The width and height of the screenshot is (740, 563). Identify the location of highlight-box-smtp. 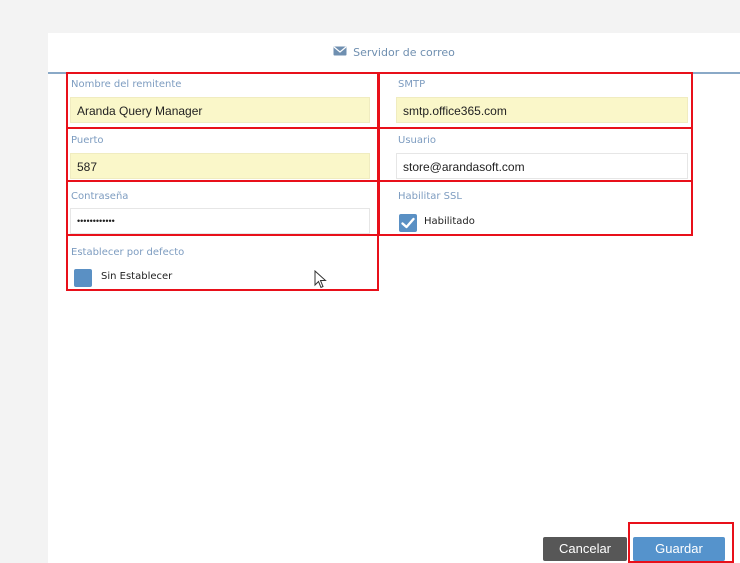
(535, 100).